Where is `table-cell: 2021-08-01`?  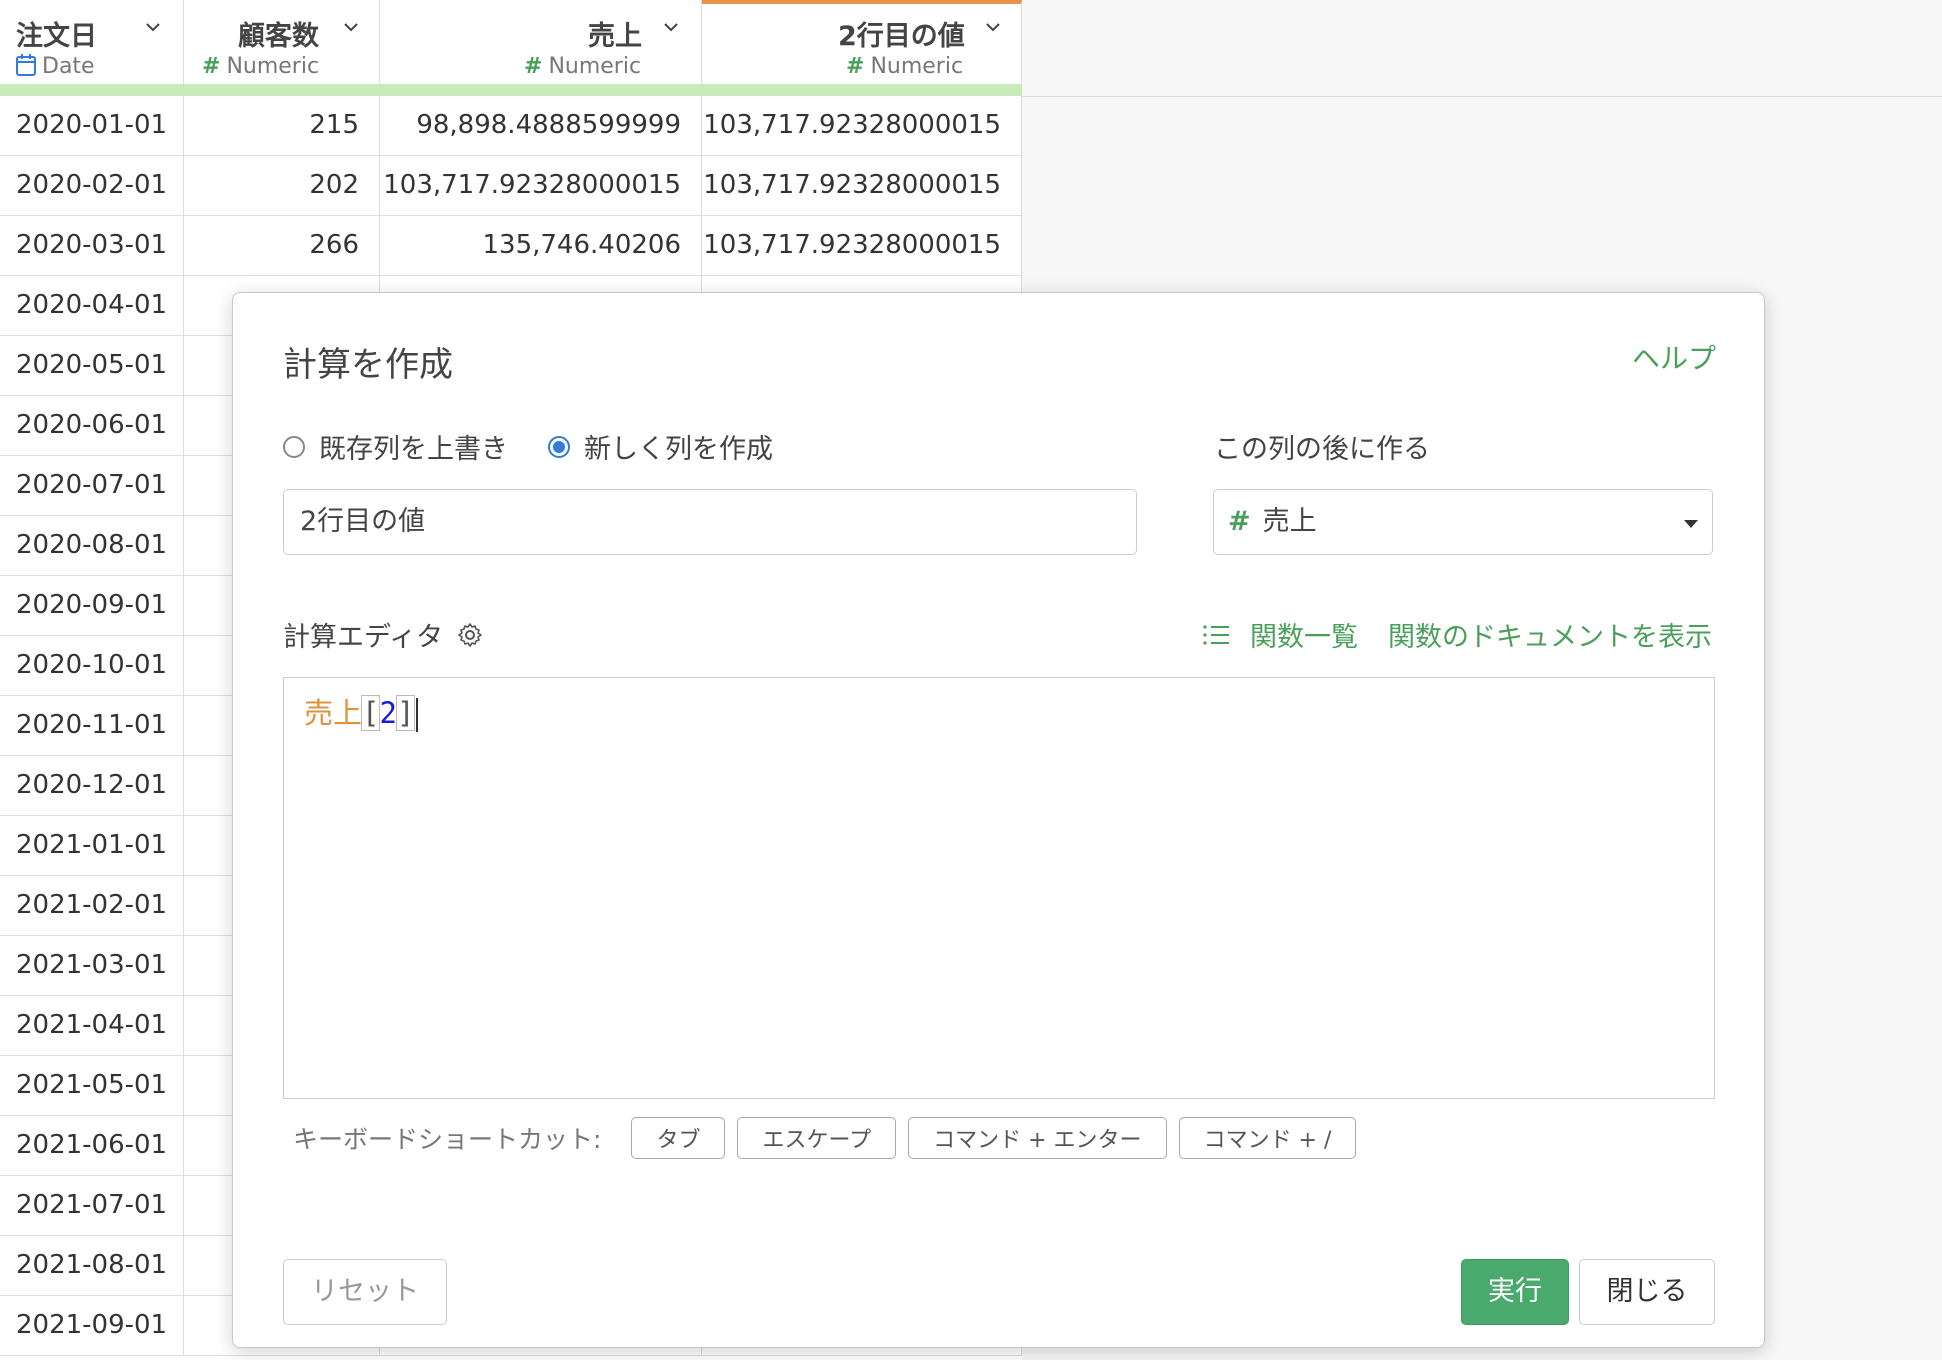 table-cell: 2021-08-01 is located at coordinates (92, 1266).